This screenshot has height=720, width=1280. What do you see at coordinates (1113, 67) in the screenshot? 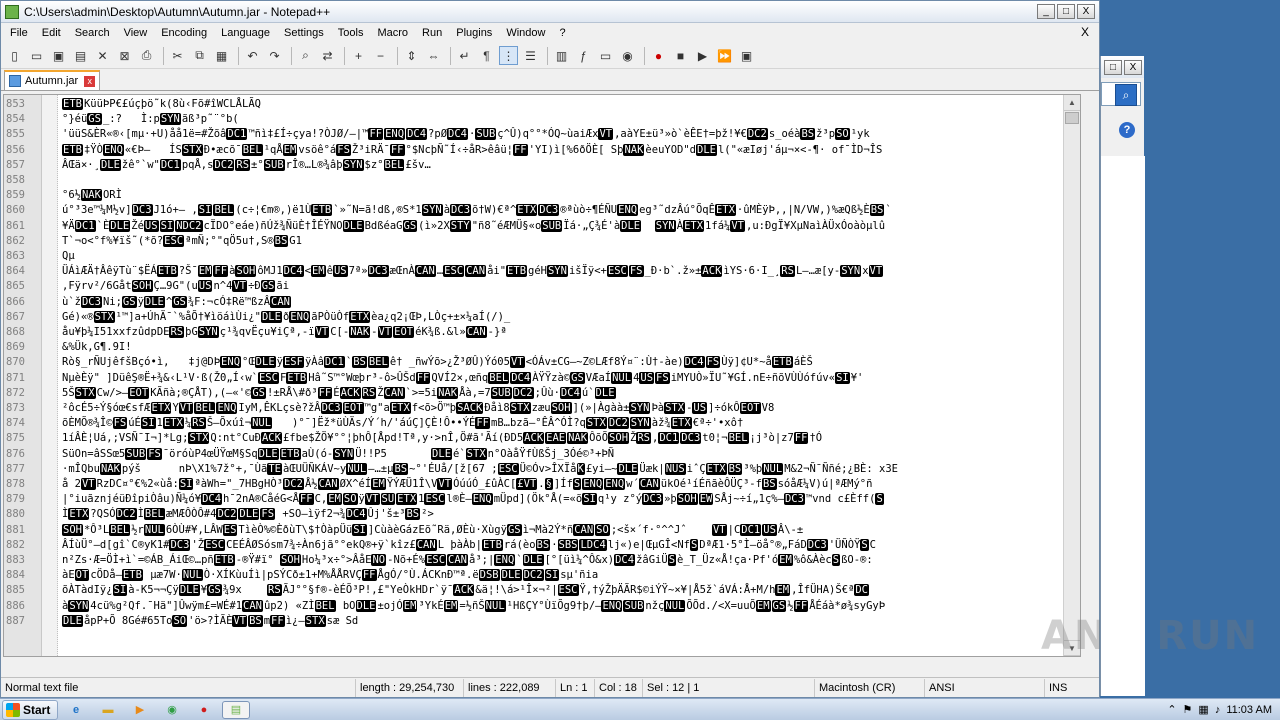
I see `bg-maximize-button: □` at bounding box center [1113, 67].